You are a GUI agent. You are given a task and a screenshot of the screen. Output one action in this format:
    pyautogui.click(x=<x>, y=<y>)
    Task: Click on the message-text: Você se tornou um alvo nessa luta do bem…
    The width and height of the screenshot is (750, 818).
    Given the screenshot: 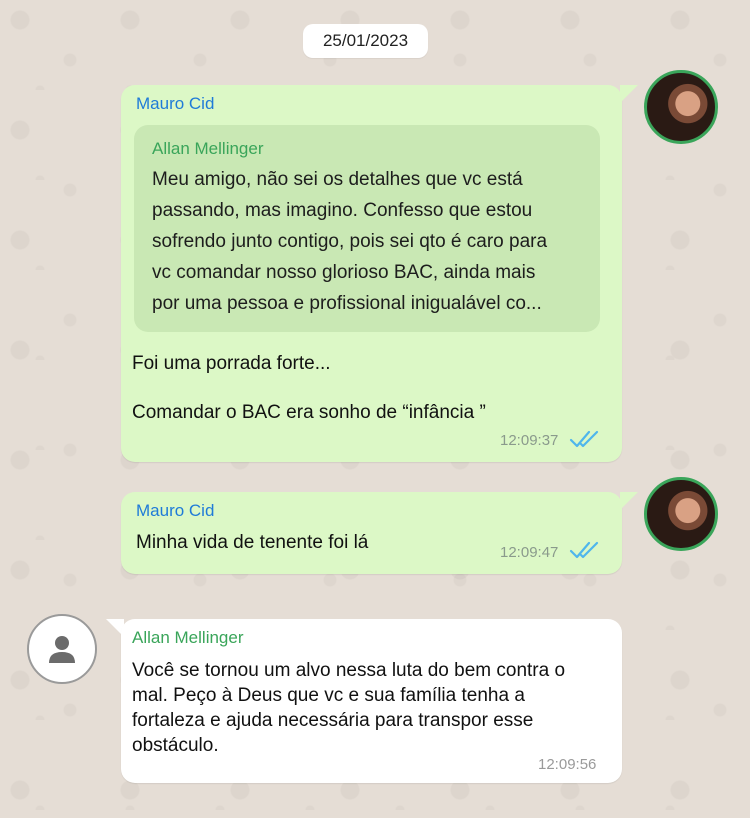 What is the action you would take?
    pyautogui.click(x=372, y=708)
    